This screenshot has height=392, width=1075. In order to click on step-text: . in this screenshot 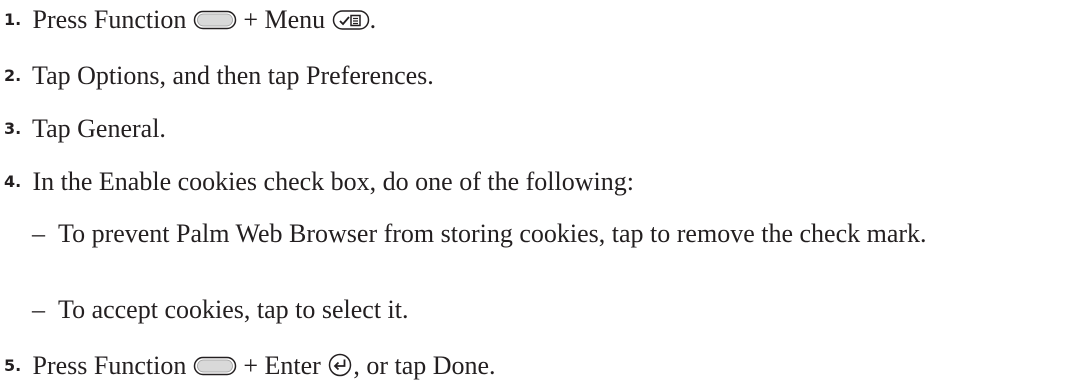, I will do `click(373, 19)`.